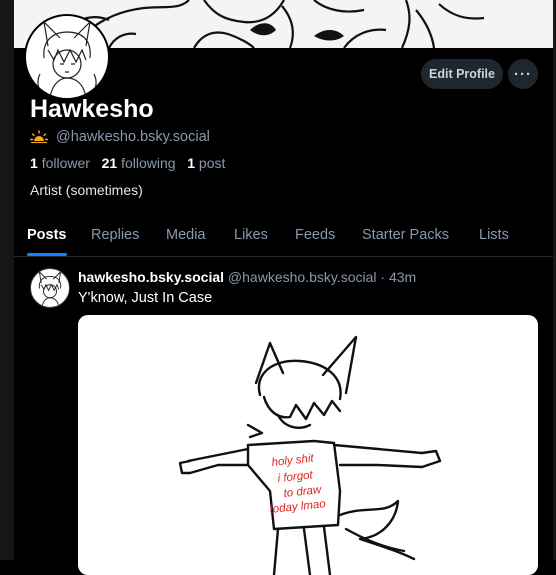 The image size is (556, 575). I want to click on profile-stats: 1 follower 21 following 1 post, so click(127, 163).